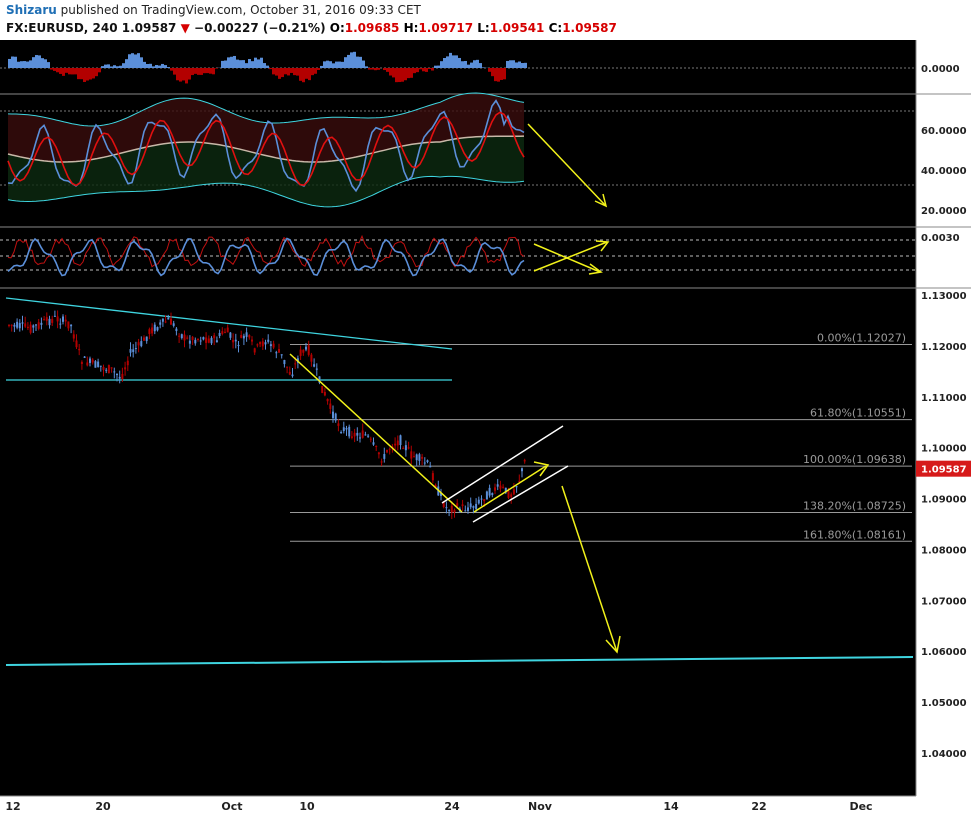  What do you see at coordinates (483, 28) in the screenshot?
I see `low-label: L:` at bounding box center [483, 28].